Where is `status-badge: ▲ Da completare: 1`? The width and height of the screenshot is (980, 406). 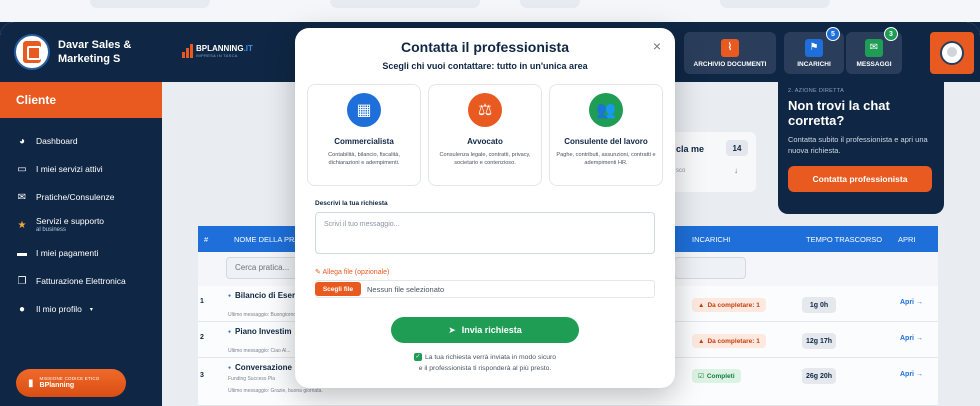 status-badge: ▲ Da completare: 1 is located at coordinates (729, 305).